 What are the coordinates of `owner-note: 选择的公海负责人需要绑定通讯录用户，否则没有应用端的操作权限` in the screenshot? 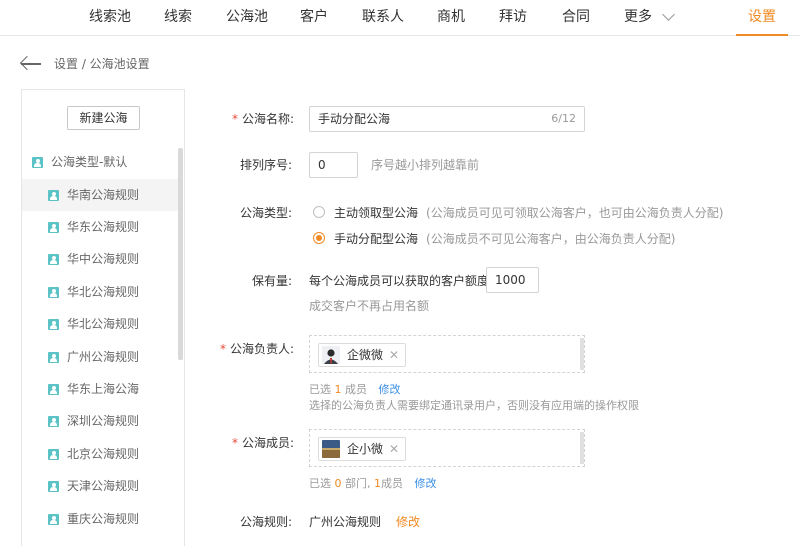 It's located at (474, 405).